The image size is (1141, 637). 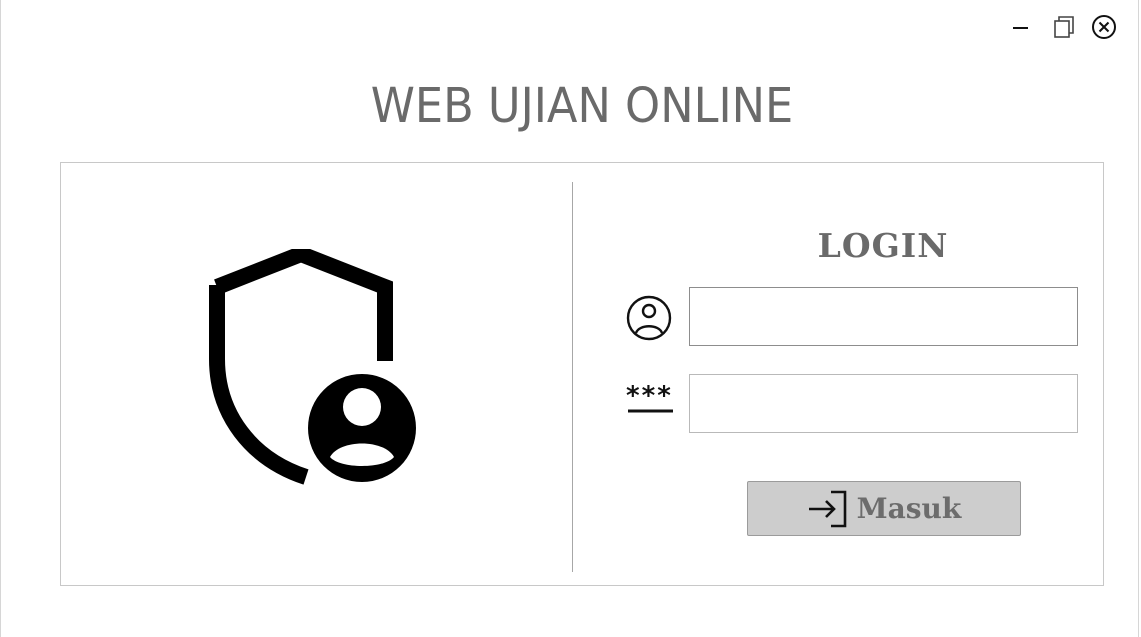 What do you see at coordinates (572, 377) in the screenshot?
I see `panel-divider` at bounding box center [572, 377].